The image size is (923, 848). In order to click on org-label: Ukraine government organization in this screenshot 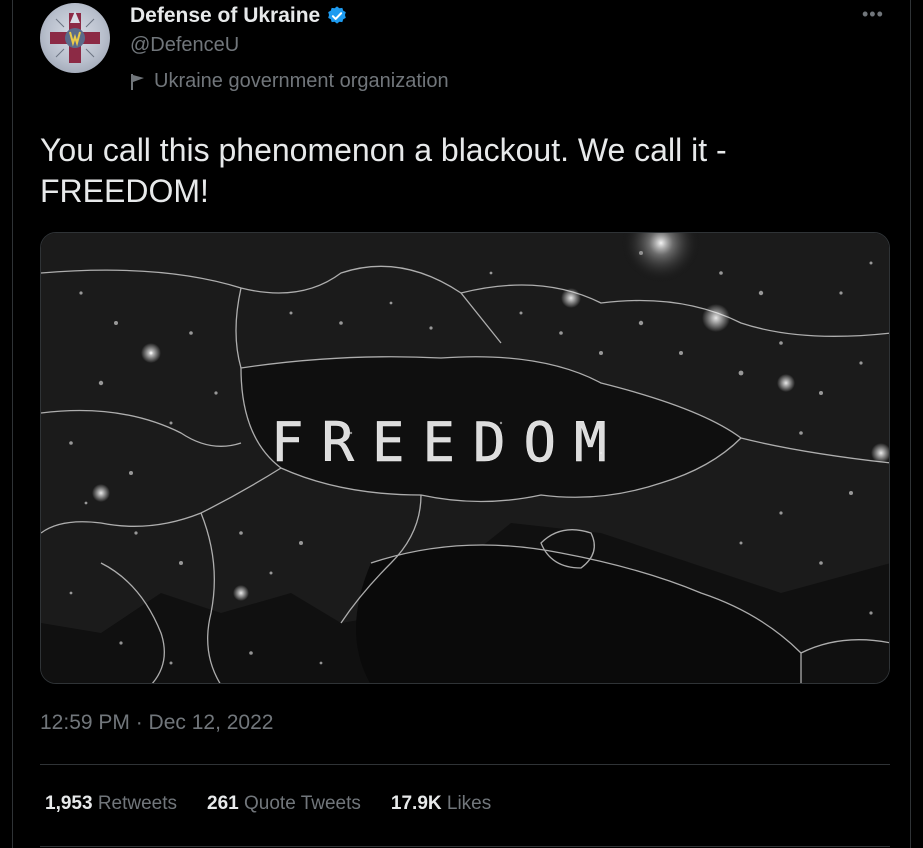, I will do `click(289, 81)`.